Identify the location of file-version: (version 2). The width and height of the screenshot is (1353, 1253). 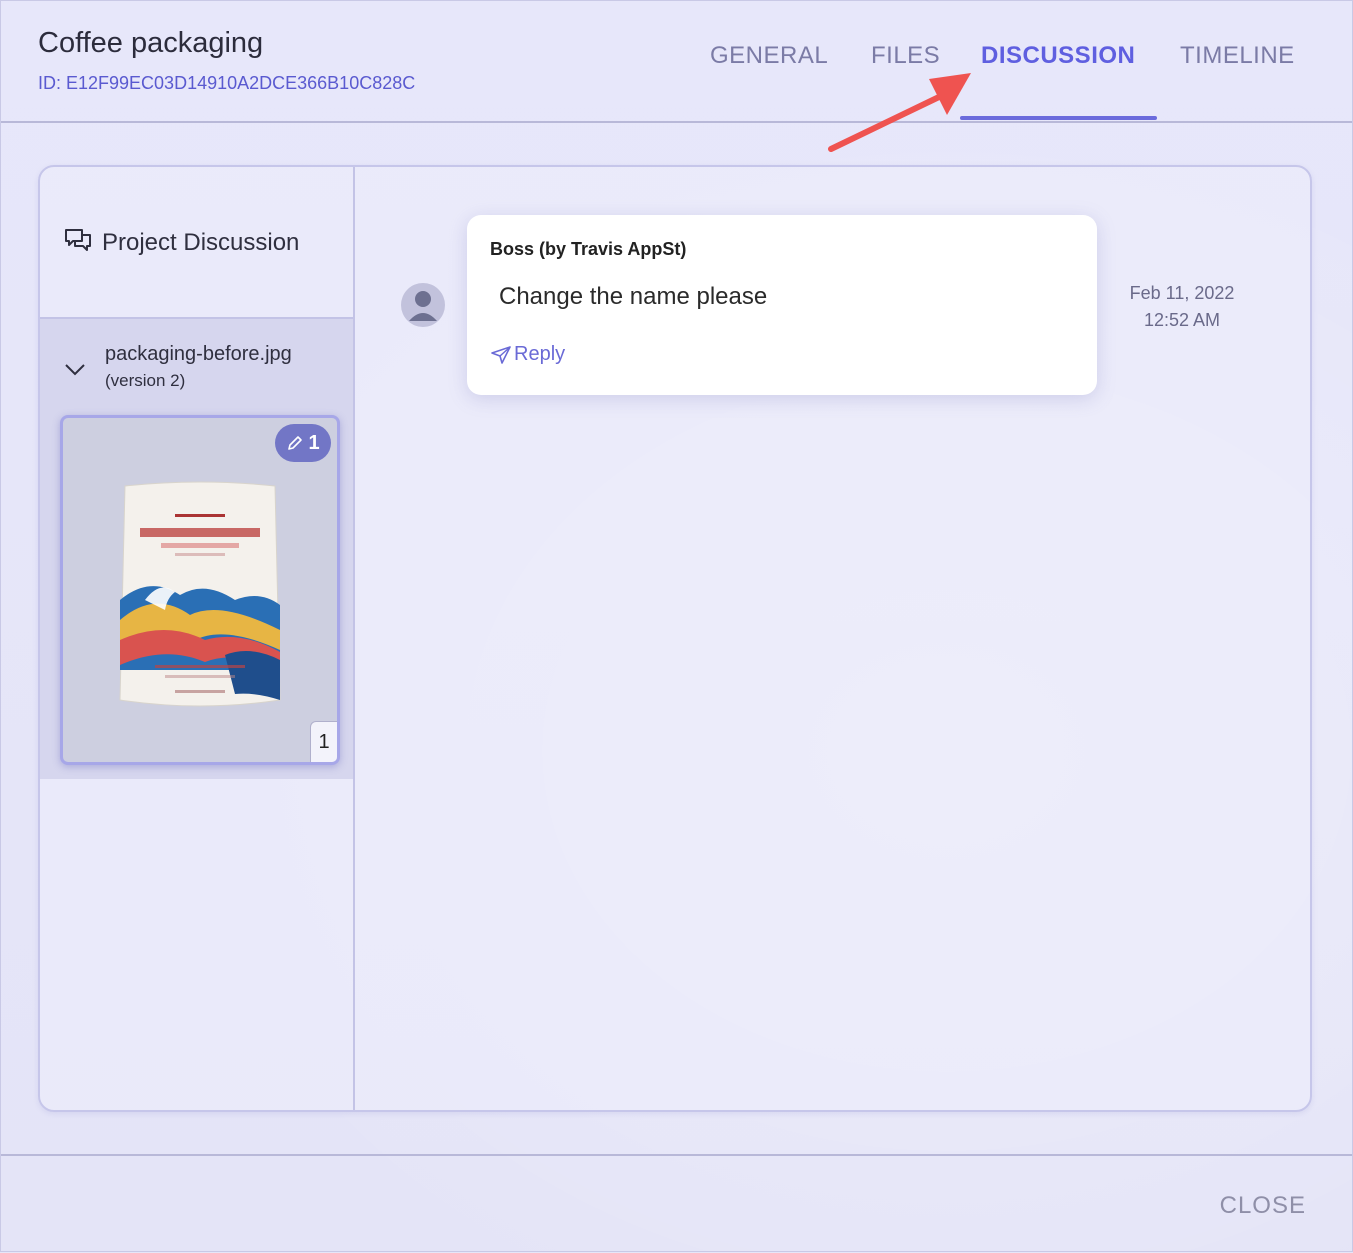
(145, 380).